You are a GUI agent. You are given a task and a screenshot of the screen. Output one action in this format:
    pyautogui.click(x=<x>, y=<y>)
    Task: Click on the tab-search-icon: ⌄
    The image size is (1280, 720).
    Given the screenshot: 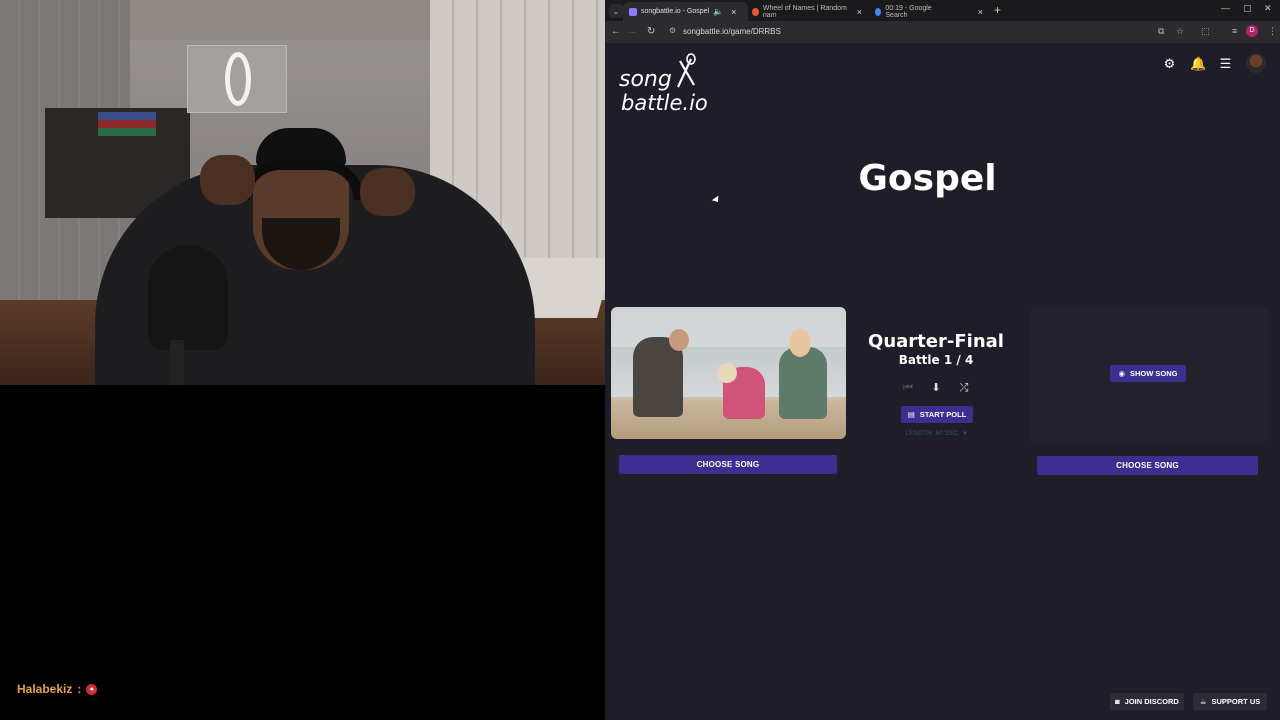 What is the action you would take?
    pyautogui.click(x=616, y=11)
    